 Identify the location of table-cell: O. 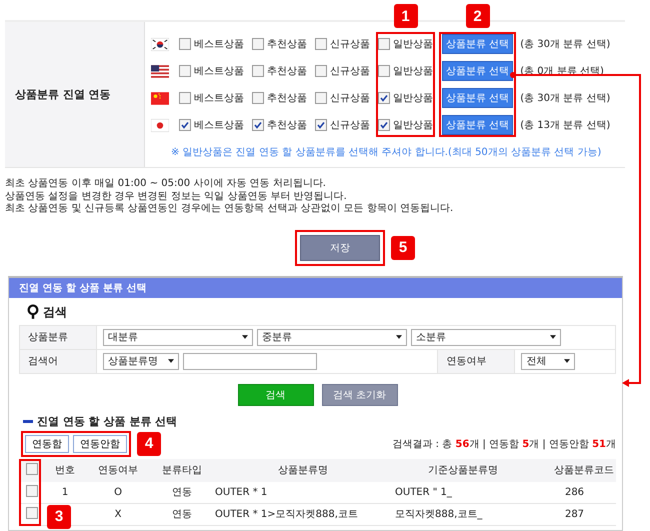
(118, 492).